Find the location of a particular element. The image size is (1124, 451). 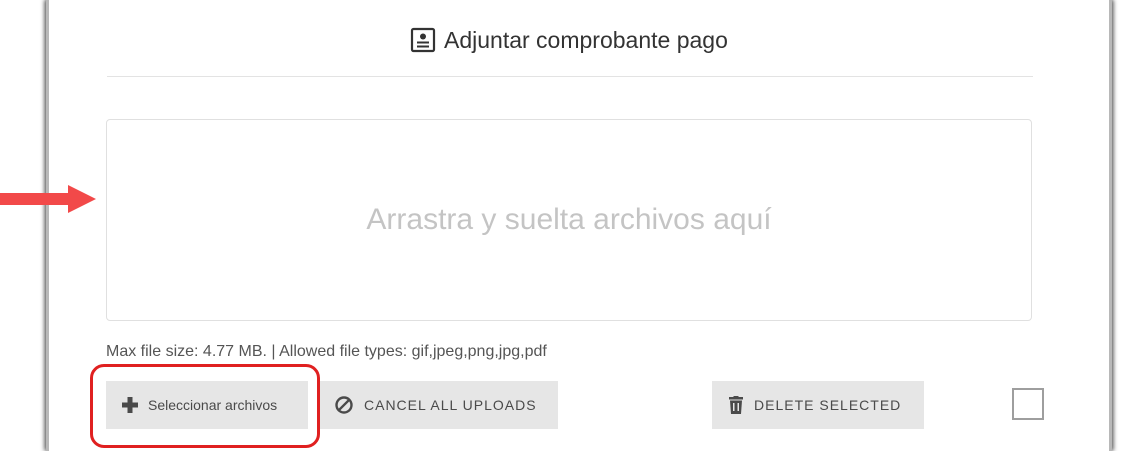

panel-border-left is located at coordinates (47, 225).